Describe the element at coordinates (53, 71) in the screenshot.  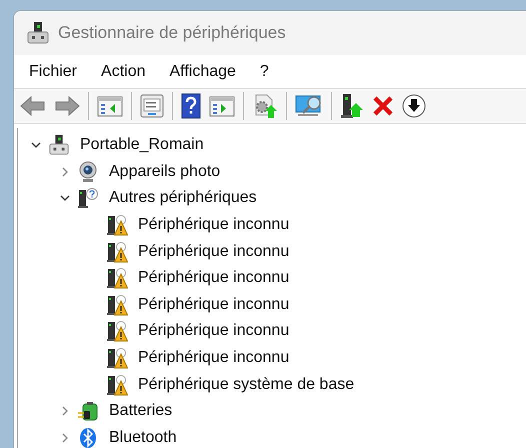
I see `menu-item: Fichier` at that location.